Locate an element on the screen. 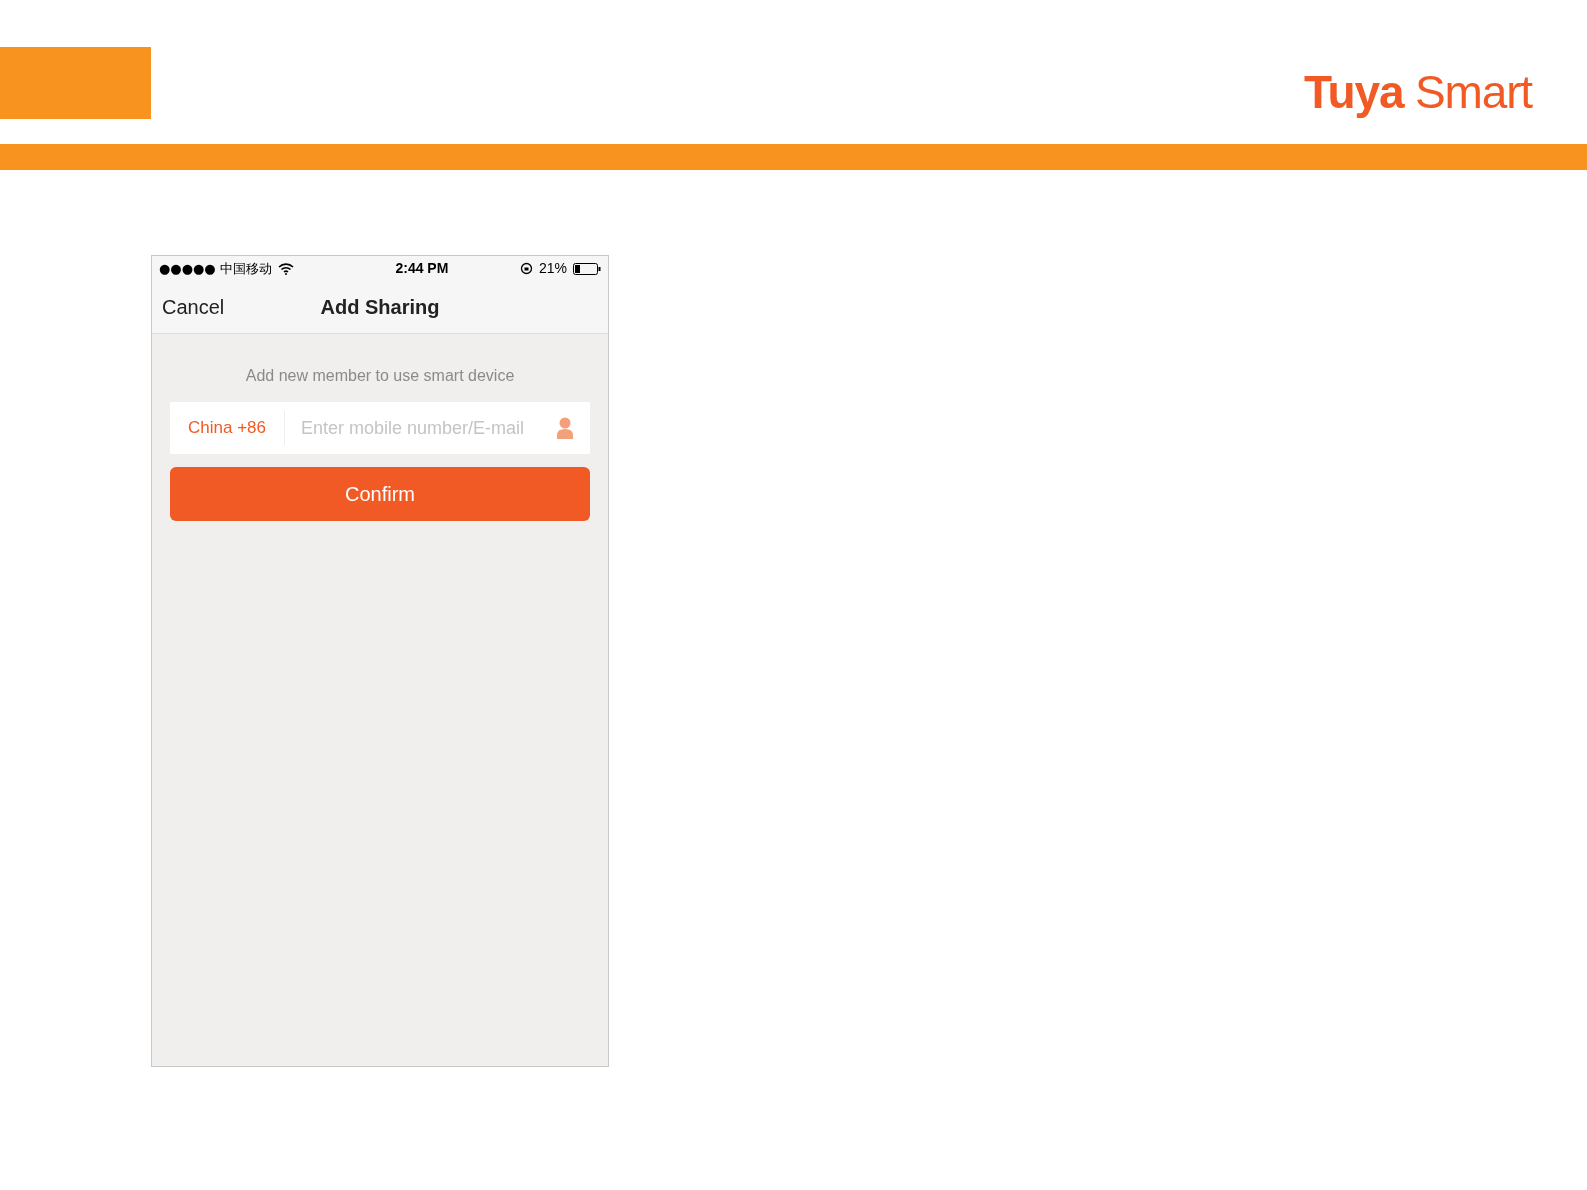 This screenshot has height=1190, width=1587. logo-text: Tuya Smart is located at coordinates (1418, 92).